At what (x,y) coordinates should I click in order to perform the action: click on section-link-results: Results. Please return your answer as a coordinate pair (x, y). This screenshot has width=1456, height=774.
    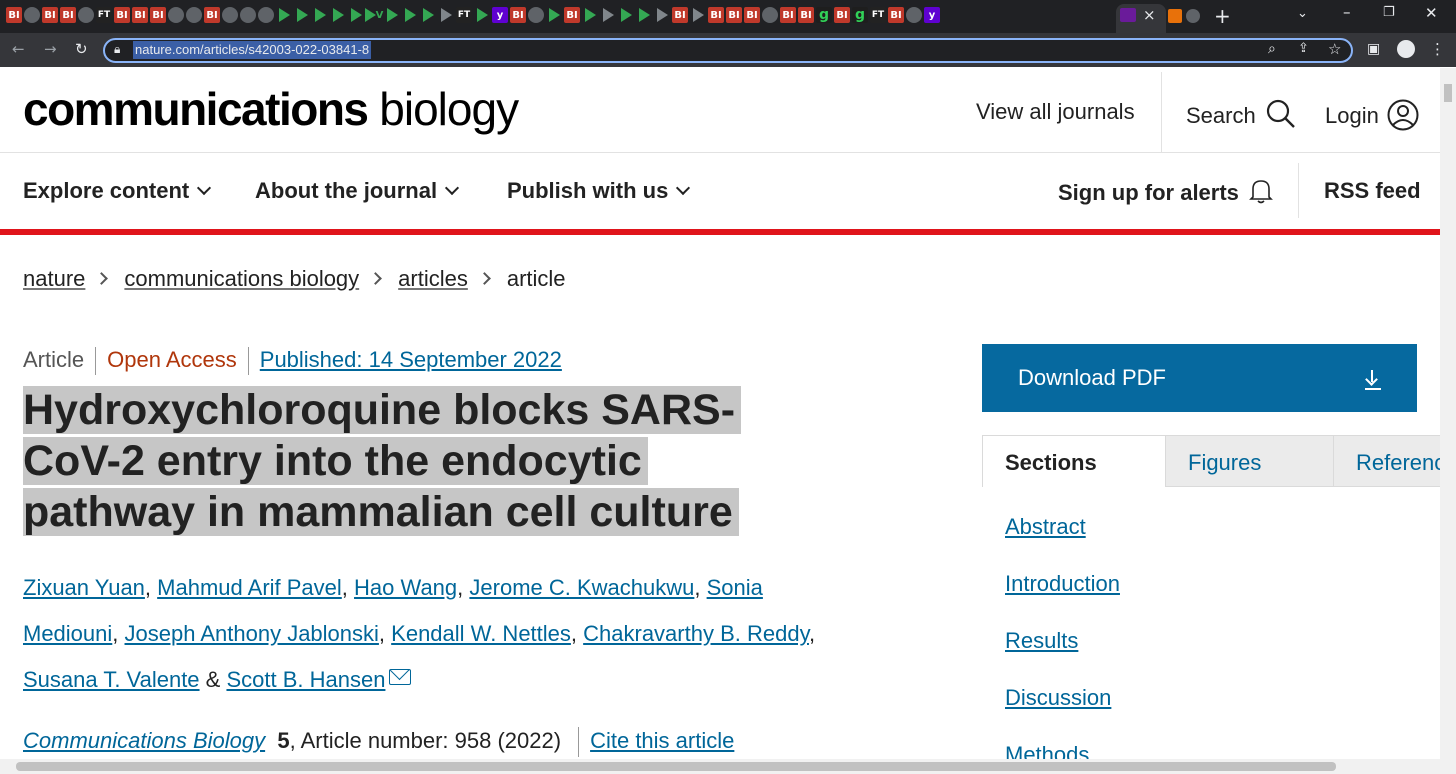
    Looking at the image, I should click on (1041, 641).